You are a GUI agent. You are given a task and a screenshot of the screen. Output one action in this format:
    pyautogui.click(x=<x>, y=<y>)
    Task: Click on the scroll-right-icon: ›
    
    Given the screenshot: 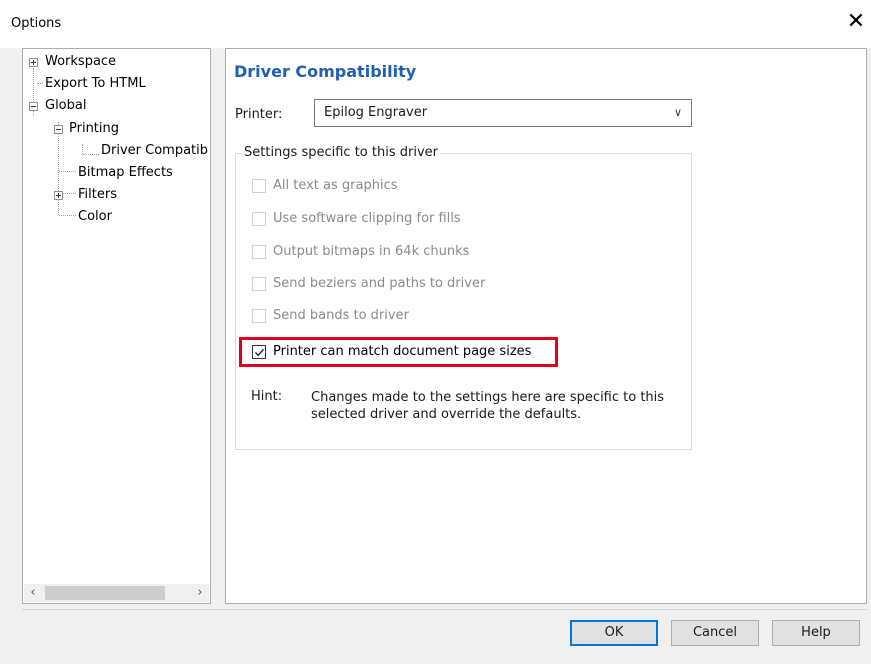 What is the action you would take?
    pyautogui.click(x=200, y=593)
    